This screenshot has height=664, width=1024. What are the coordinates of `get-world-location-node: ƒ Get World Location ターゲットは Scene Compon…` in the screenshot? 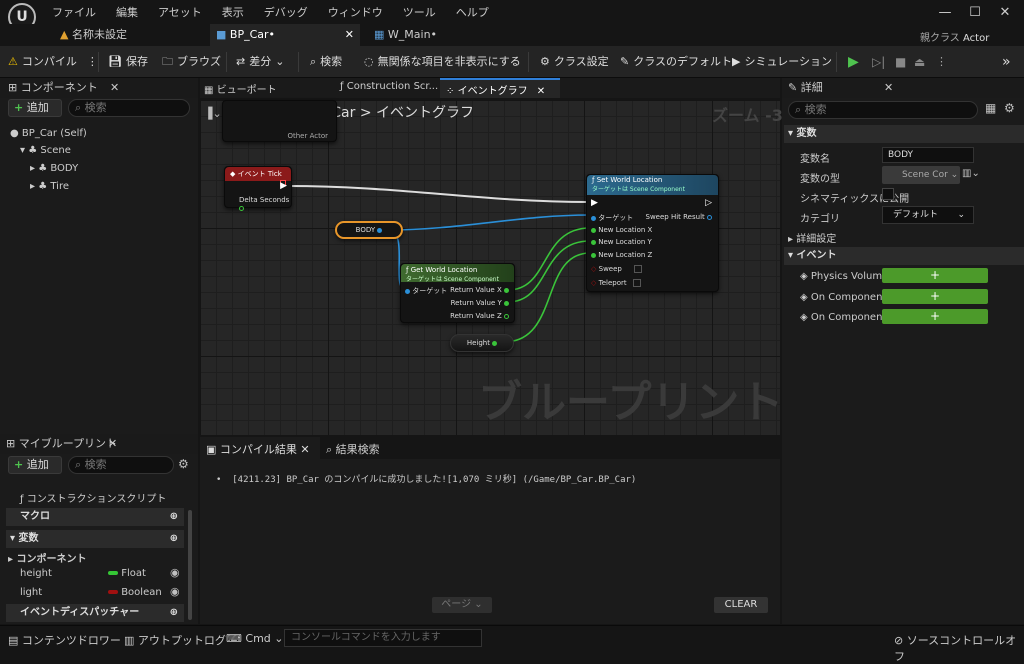 It's located at (457, 293).